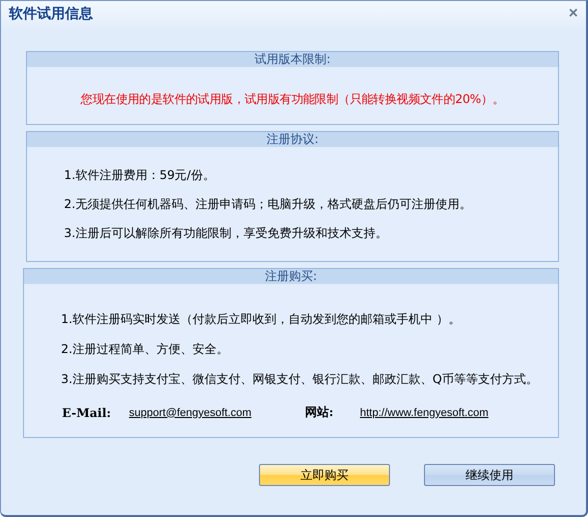  I want to click on agreement-item: 3.注册后可以解除所有功能限制，享受免费升级和技术支持。, so click(226, 233).